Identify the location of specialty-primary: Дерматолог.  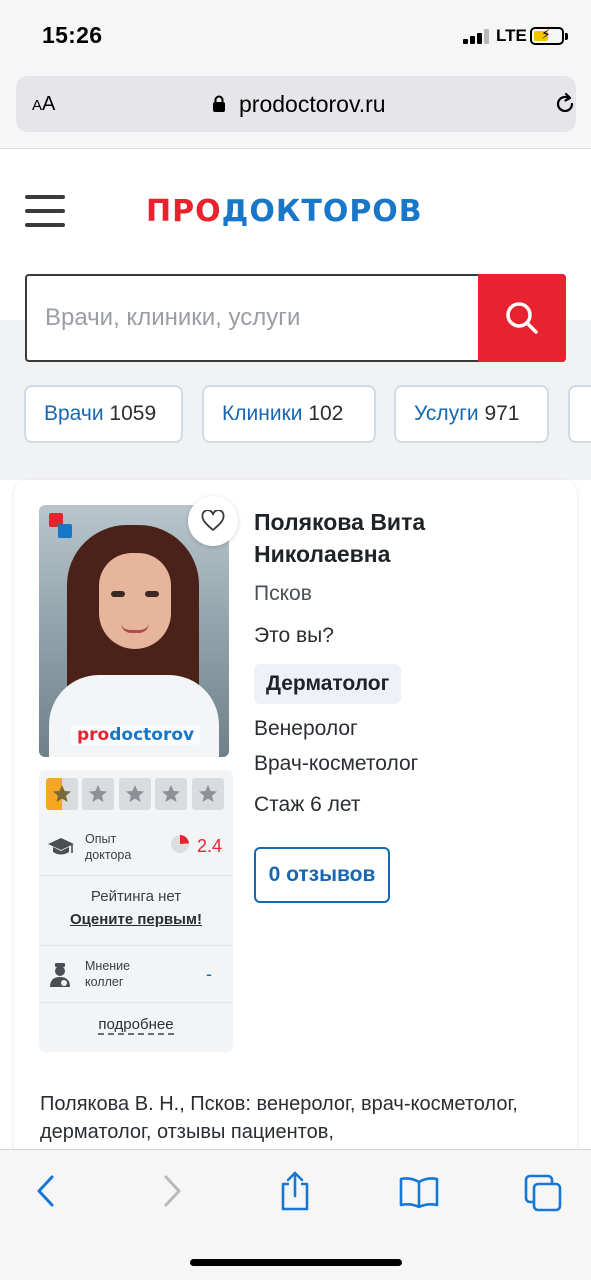
(328, 684).